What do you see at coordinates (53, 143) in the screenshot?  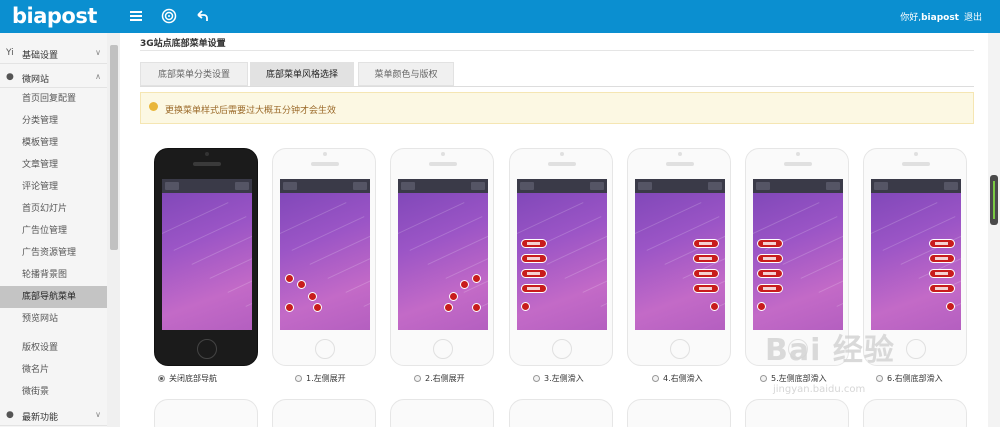 I see `sidebar-item: 模板管理` at bounding box center [53, 143].